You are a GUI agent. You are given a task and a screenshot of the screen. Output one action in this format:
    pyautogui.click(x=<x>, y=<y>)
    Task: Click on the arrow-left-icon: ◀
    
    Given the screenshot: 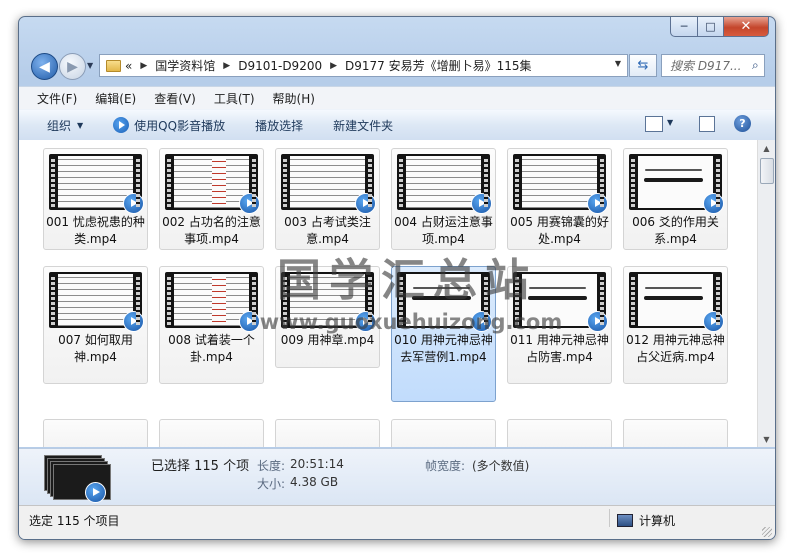 What is the action you would take?
    pyautogui.click(x=44, y=66)
    